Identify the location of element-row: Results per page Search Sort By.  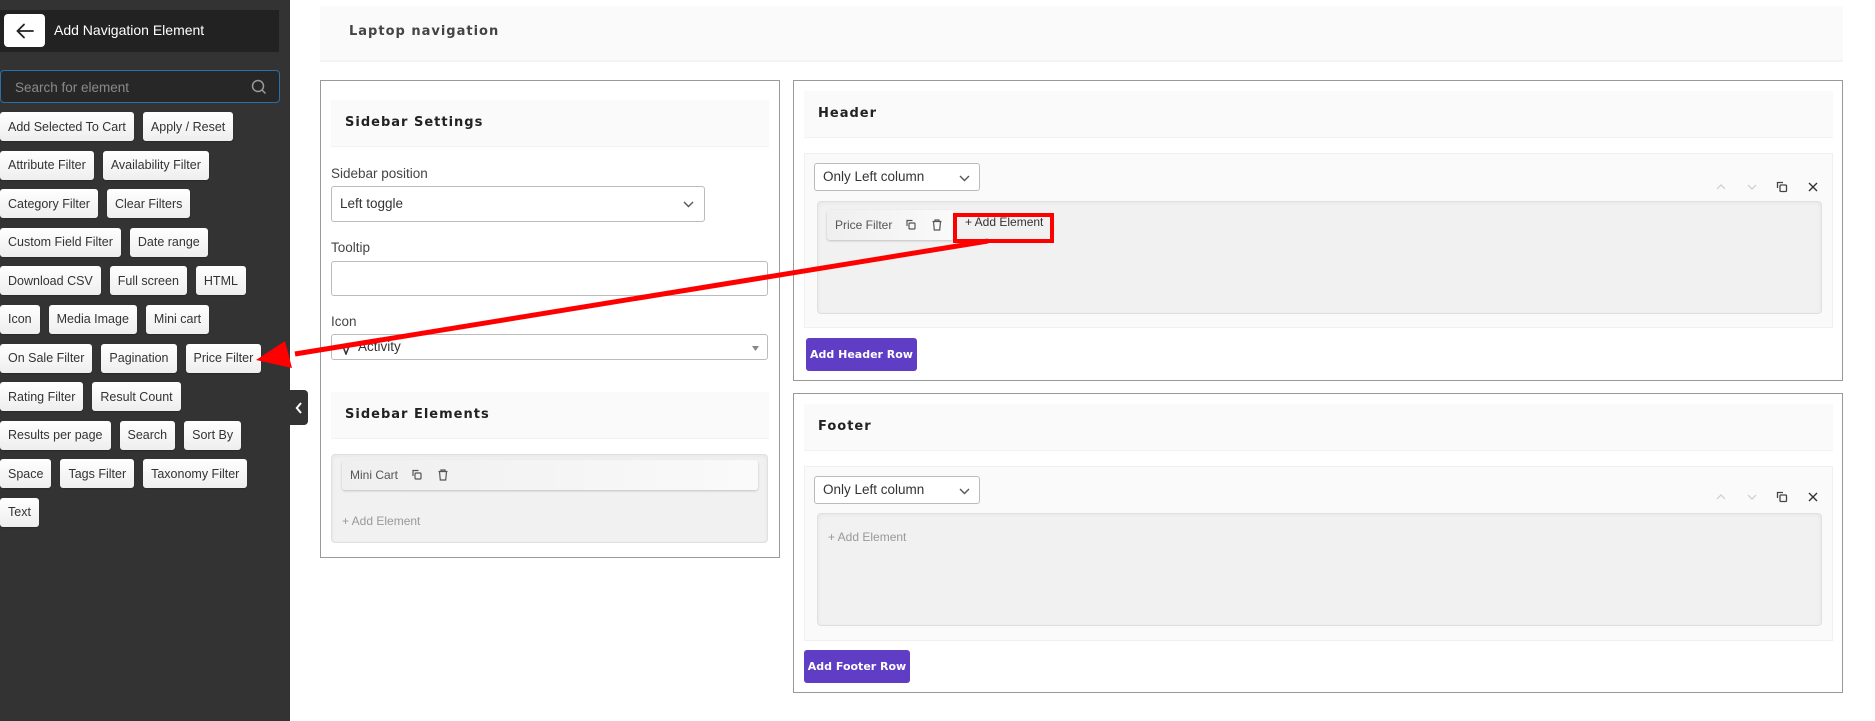
(142, 435).